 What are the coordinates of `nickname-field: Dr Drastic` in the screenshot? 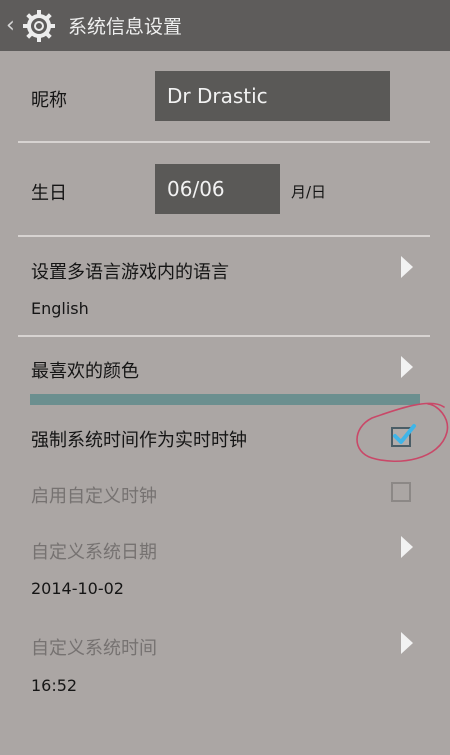 It's located at (272, 96).